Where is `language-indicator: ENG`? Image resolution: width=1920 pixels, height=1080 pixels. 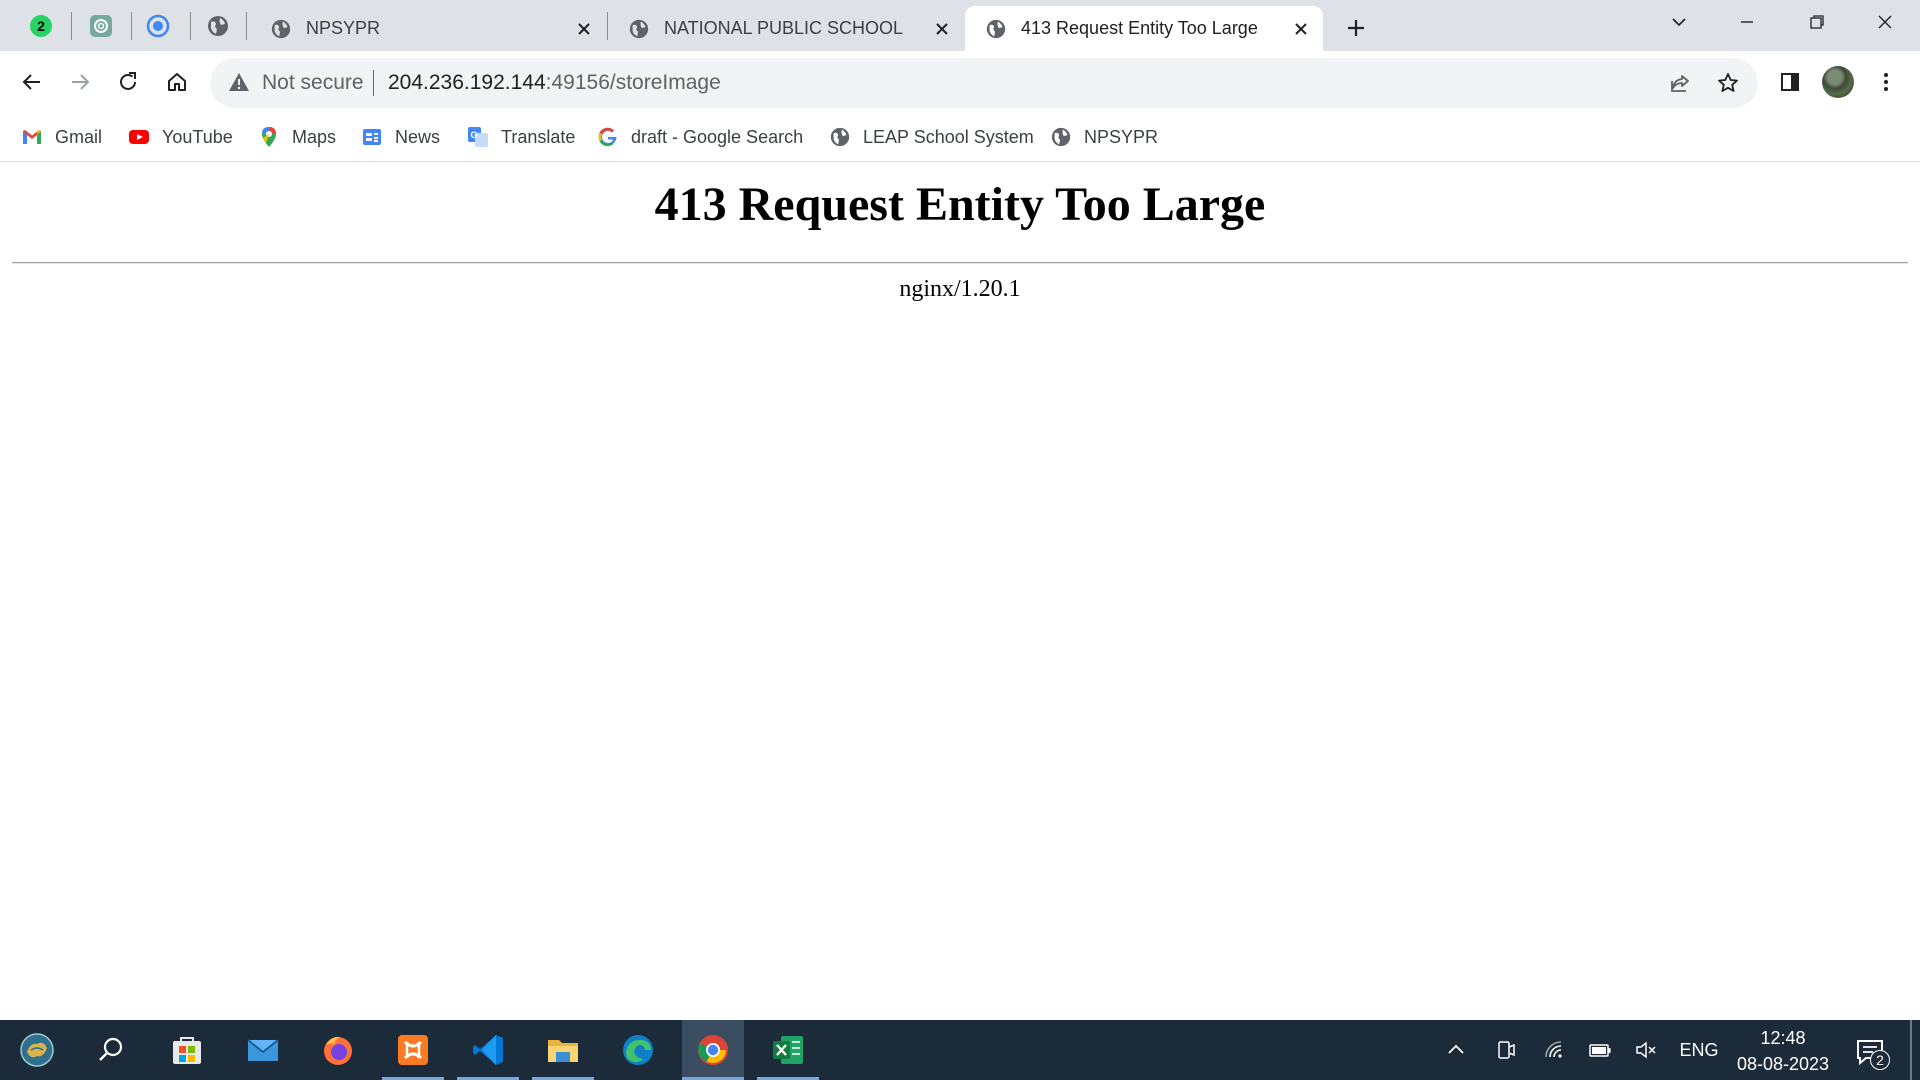
language-indicator: ENG is located at coordinates (1699, 1049).